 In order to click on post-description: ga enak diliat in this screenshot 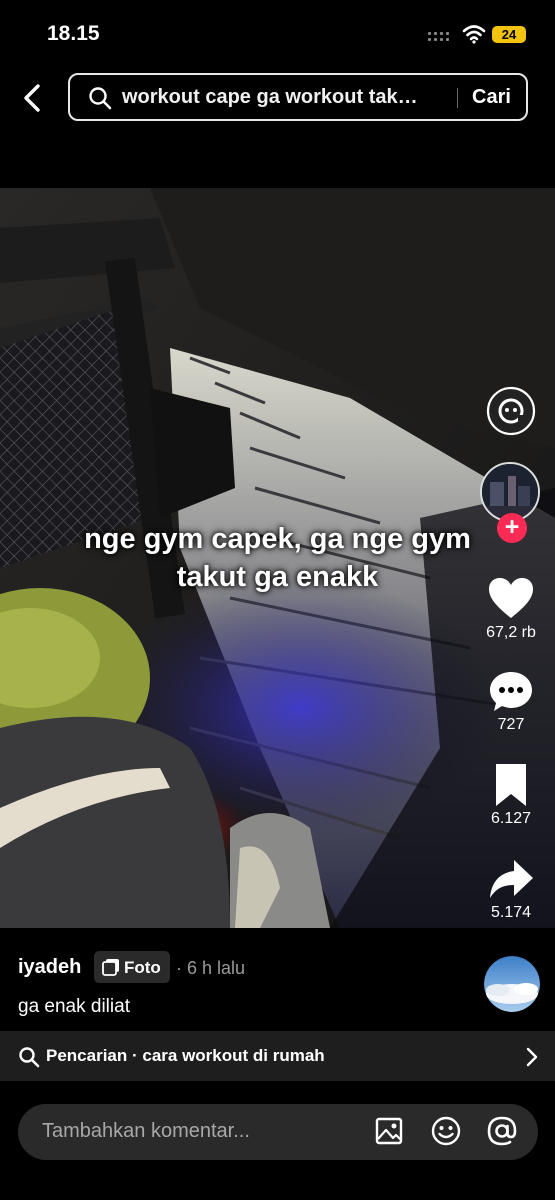, I will do `click(74, 1006)`.